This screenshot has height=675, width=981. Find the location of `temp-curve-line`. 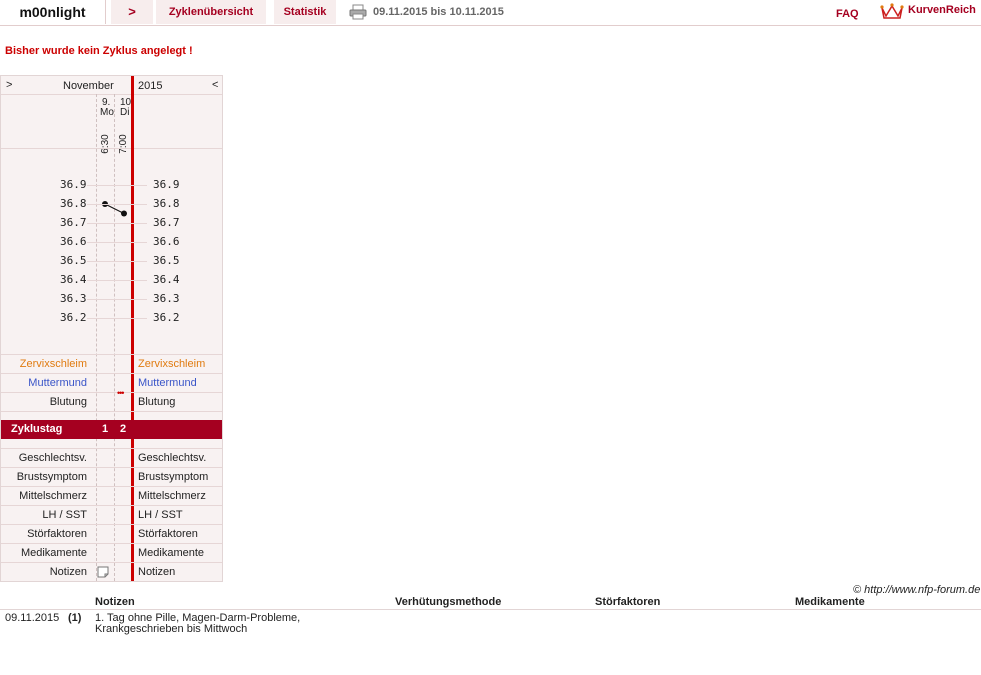

temp-curve-line is located at coordinates (114, 208).